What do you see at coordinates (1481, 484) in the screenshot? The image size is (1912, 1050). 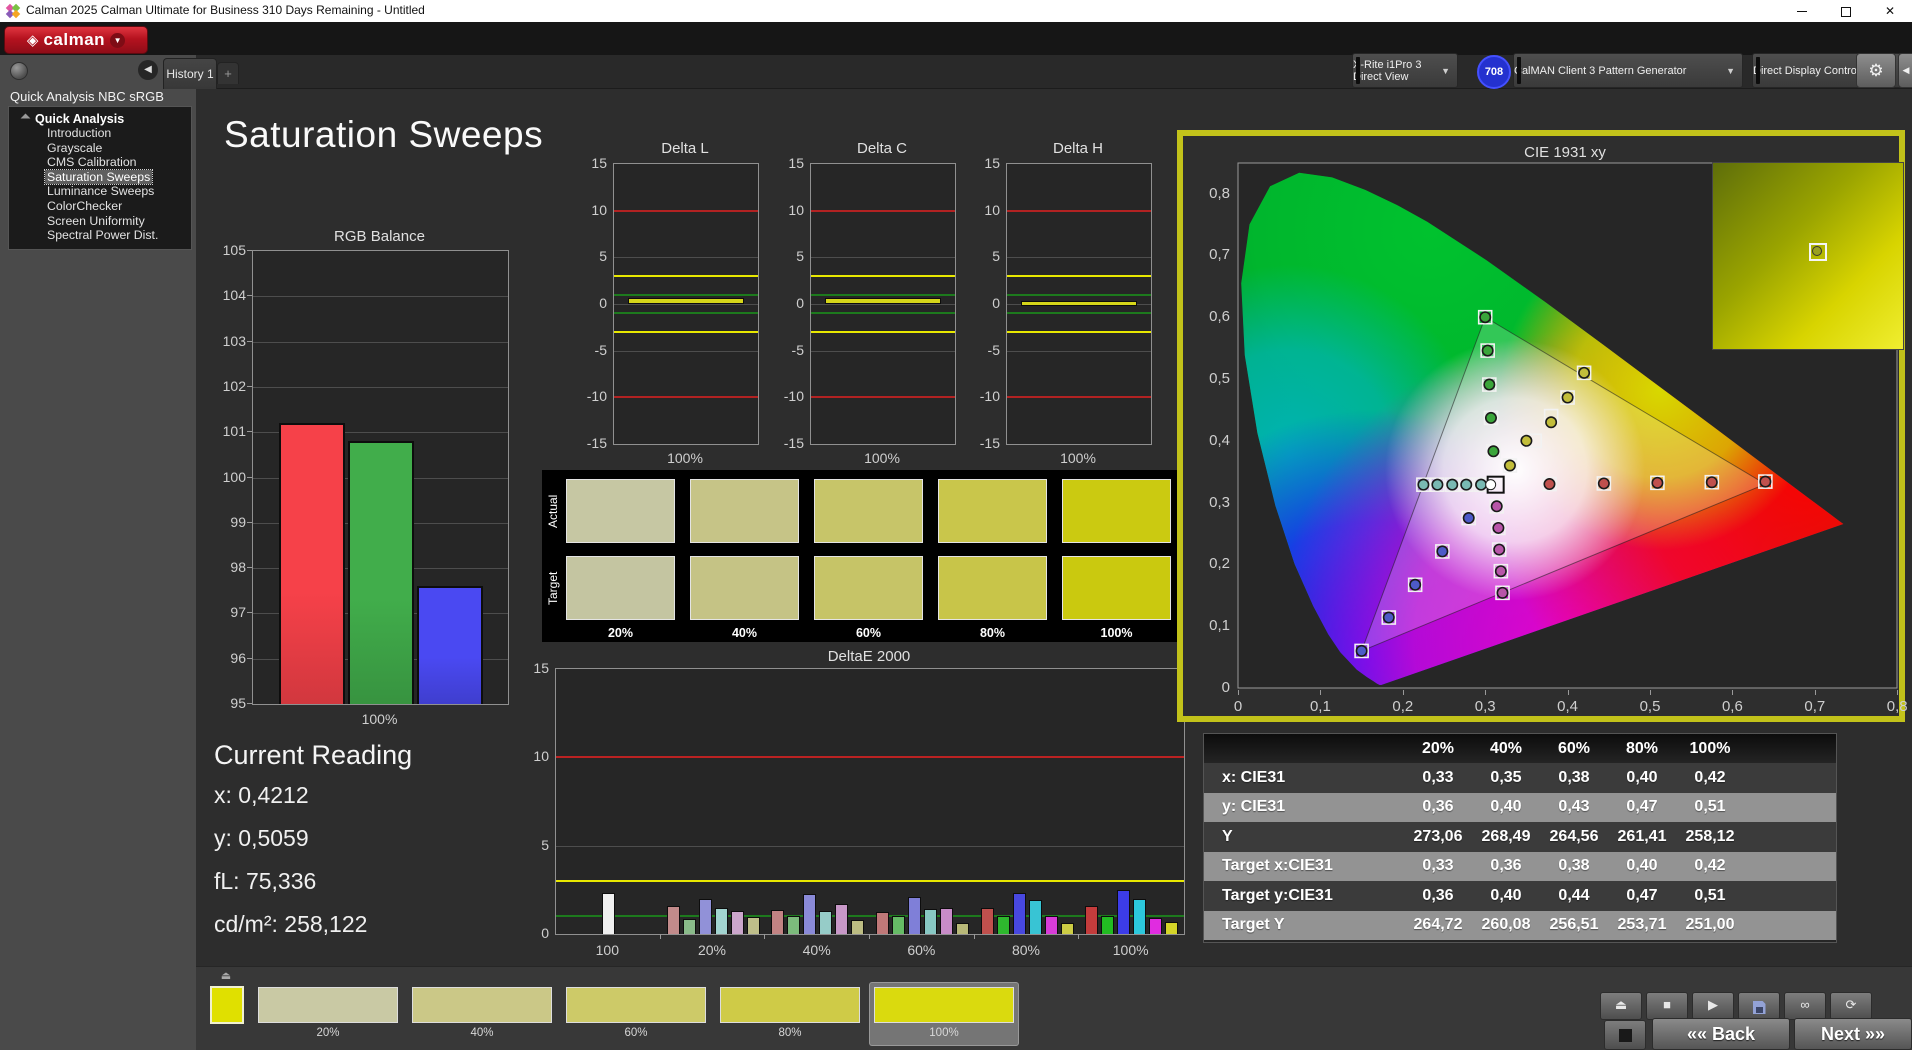 I see `measured-marker-cyan` at bounding box center [1481, 484].